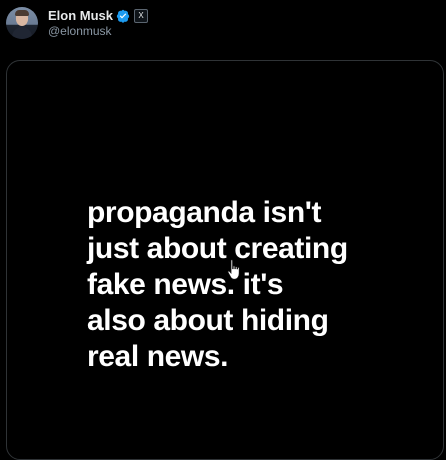  Describe the element at coordinates (98, 31) in the screenshot. I see `author-handle: @elonmusk` at that location.